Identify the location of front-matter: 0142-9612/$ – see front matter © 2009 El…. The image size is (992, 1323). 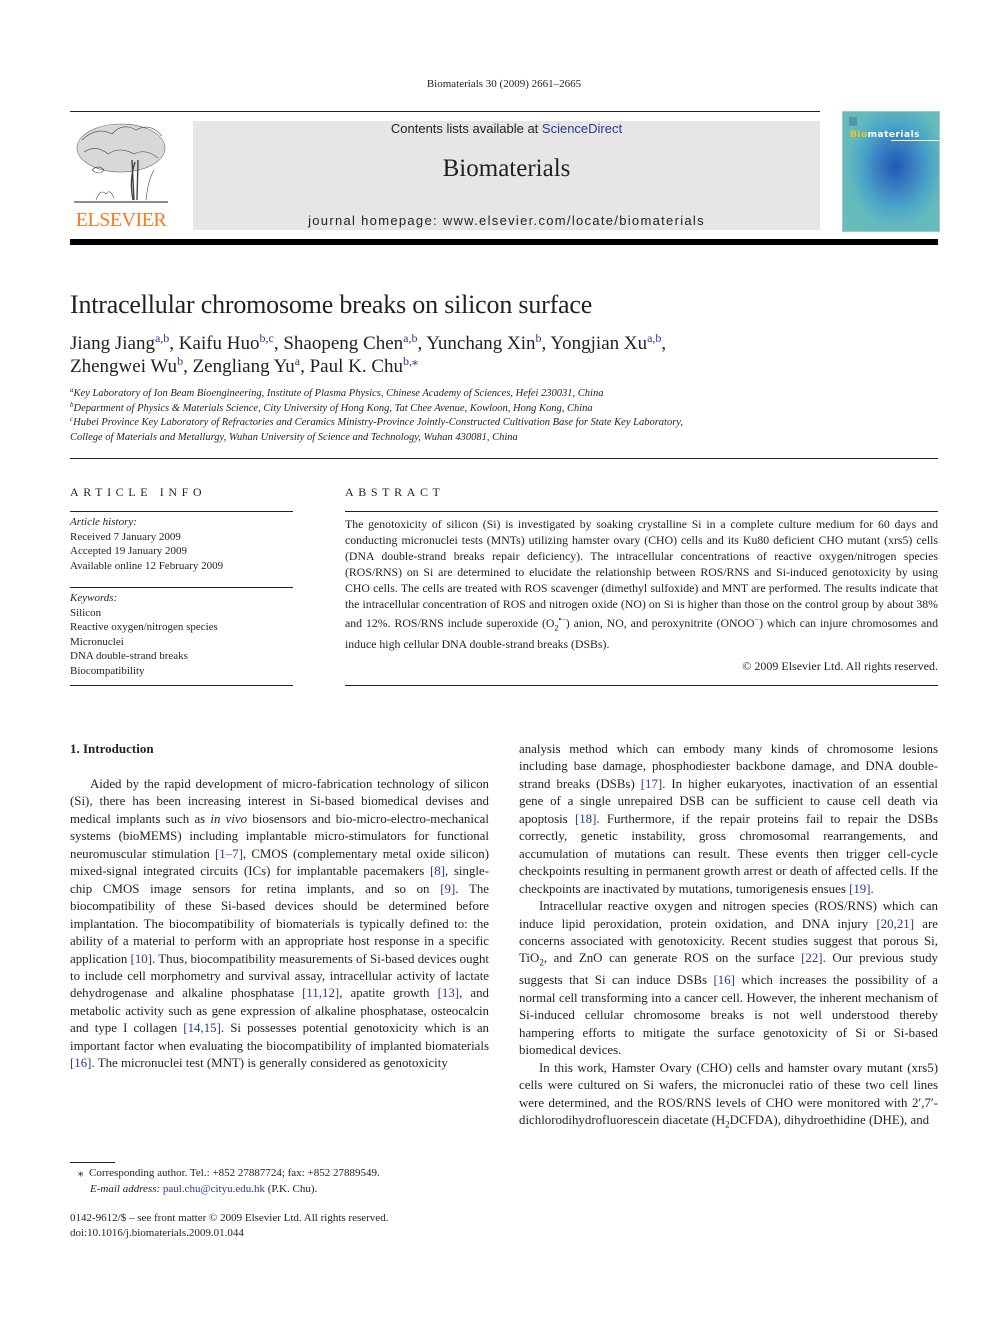
(229, 1226).